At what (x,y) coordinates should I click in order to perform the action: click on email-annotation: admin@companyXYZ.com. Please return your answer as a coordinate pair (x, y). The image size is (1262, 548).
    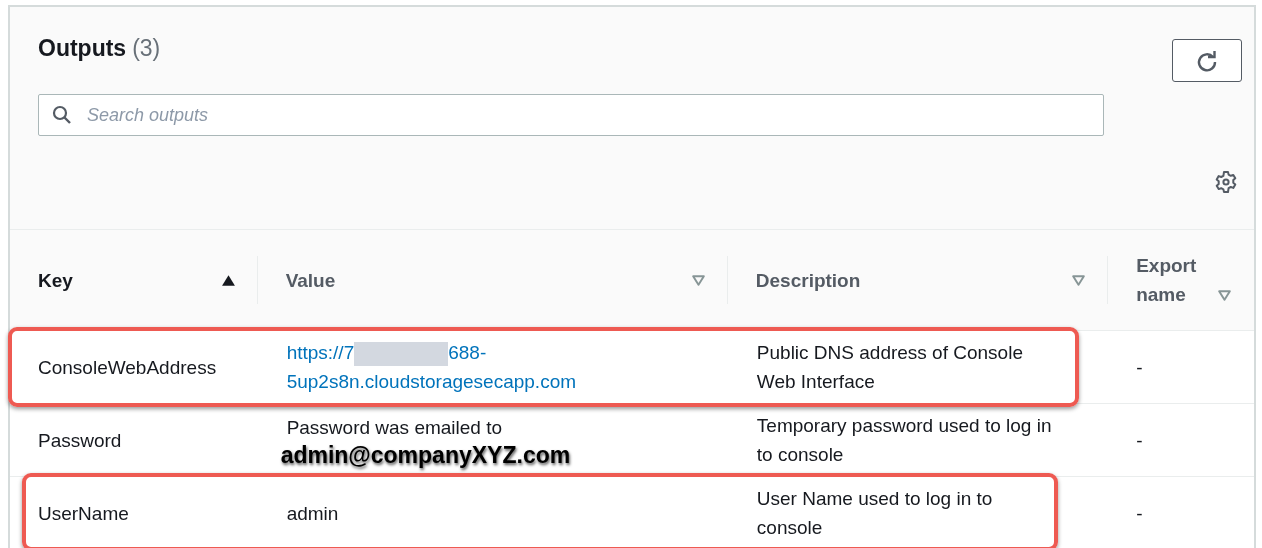
    Looking at the image, I should click on (426, 454).